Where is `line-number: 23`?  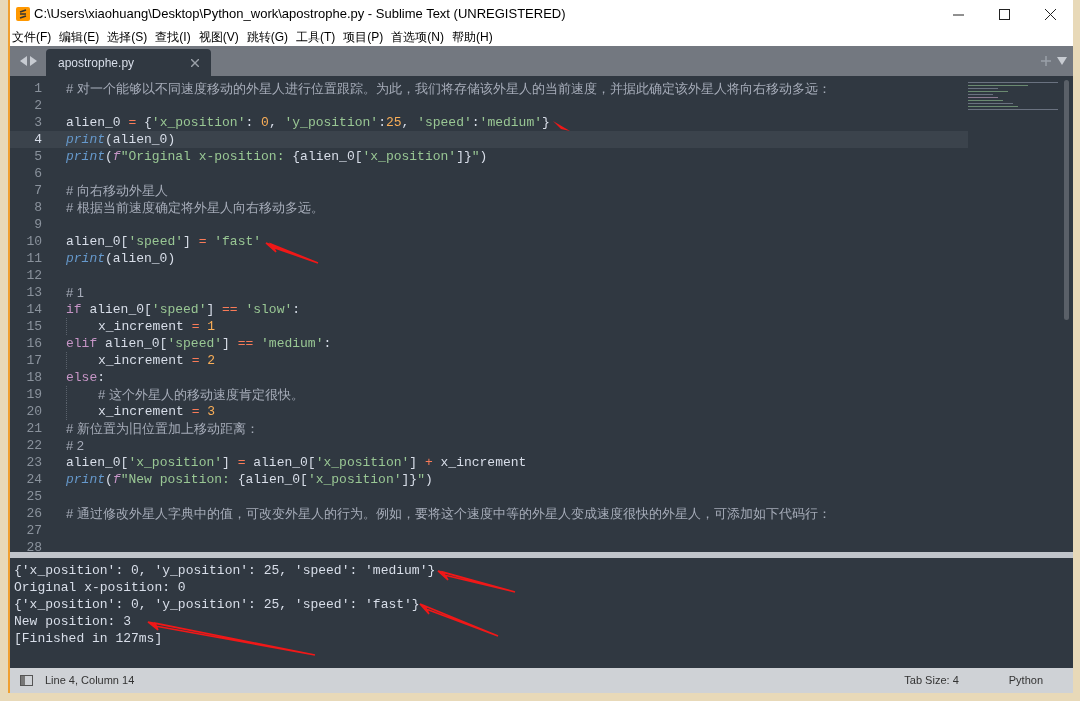
line-number: 23 is located at coordinates (33, 462).